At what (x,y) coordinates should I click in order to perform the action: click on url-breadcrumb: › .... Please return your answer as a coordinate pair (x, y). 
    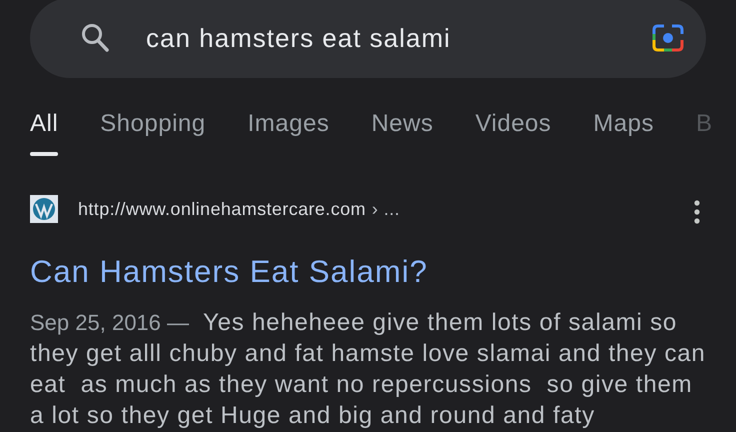
    Looking at the image, I should click on (386, 209).